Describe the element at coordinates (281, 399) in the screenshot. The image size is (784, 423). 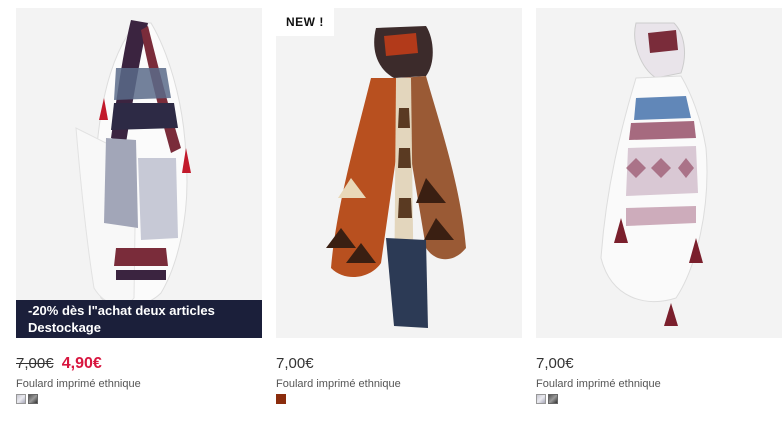
I see `swatch-rust-brown` at that location.